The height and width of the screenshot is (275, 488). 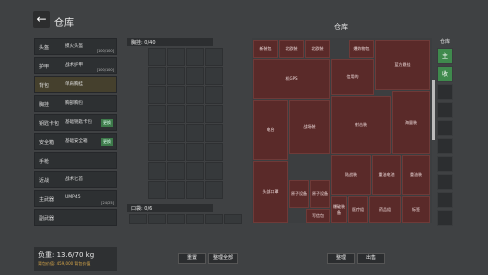 I want to click on storage-item: 爆破装备, so click(x=339, y=209).